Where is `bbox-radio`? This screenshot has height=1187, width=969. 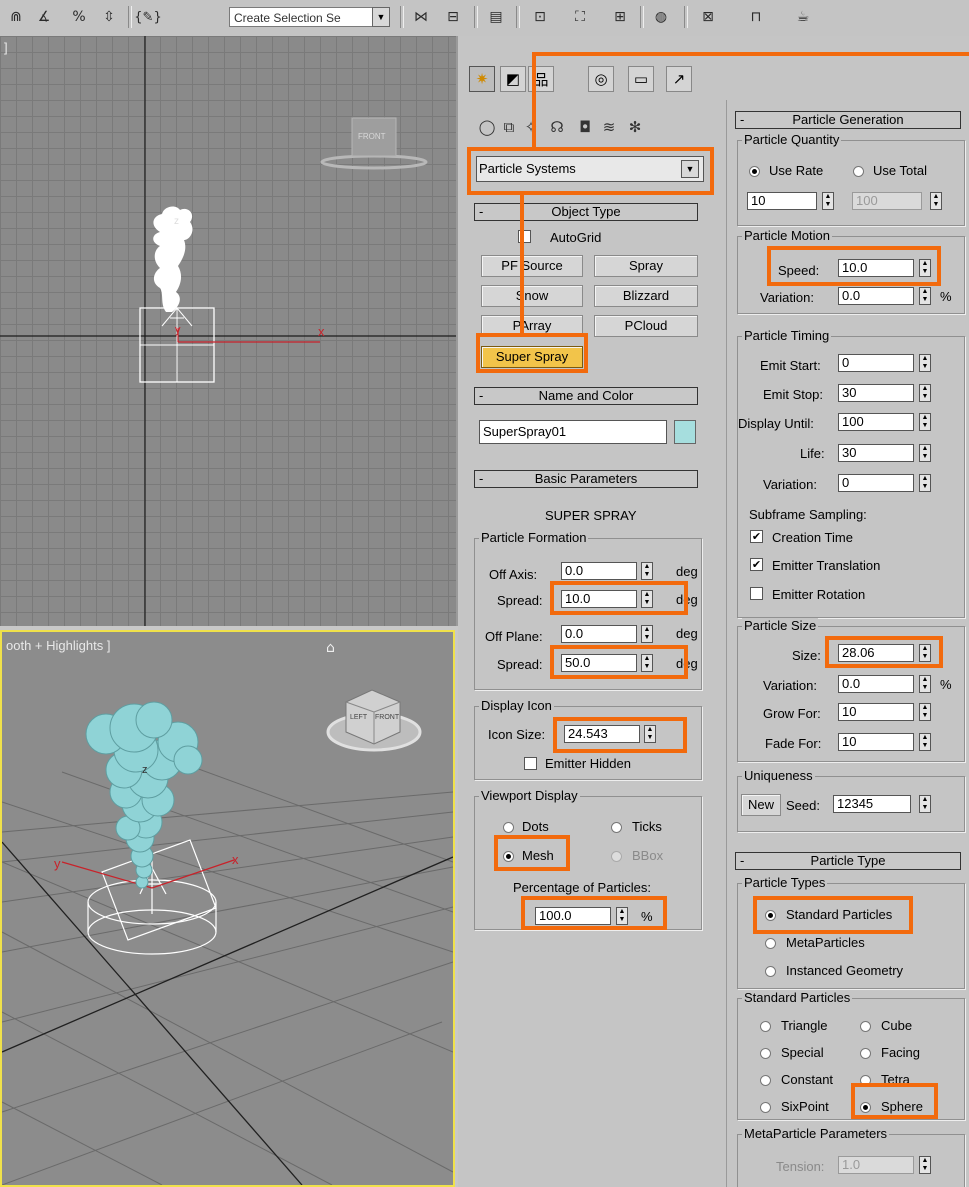 bbox-radio is located at coordinates (616, 856).